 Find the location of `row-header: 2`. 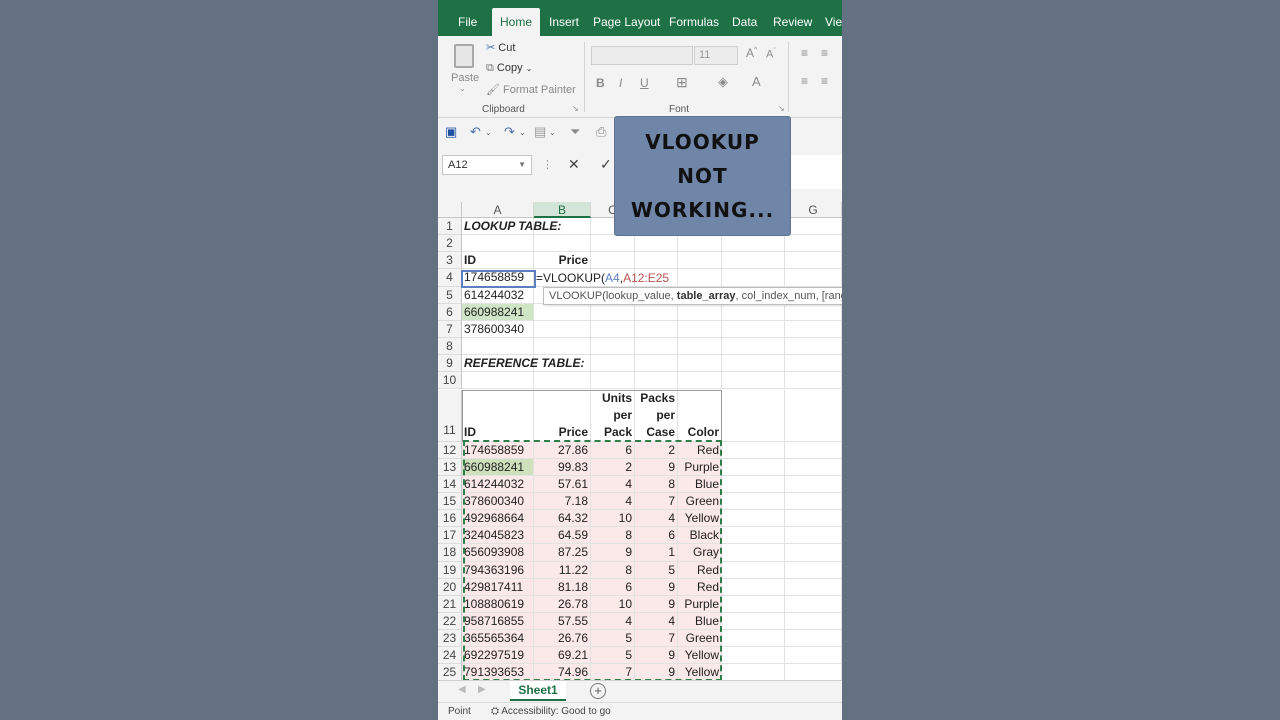

row-header: 2 is located at coordinates (450, 244).